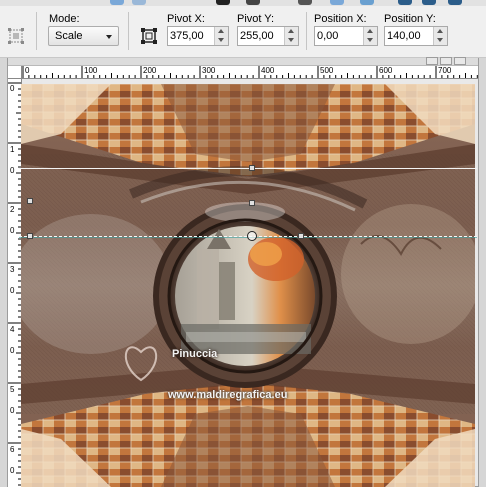  What do you see at coordinates (432, 61) in the screenshot?
I see `minimize-button` at bounding box center [432, 61].